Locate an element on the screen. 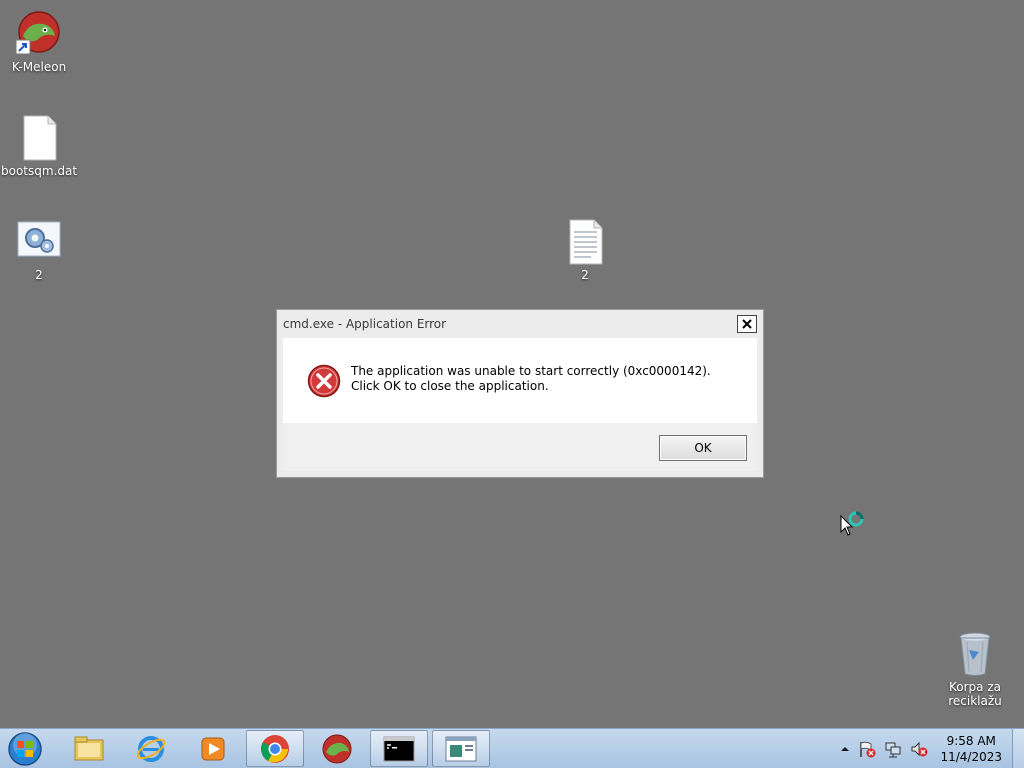  media-player-icon is located at coordinates (213, 748).